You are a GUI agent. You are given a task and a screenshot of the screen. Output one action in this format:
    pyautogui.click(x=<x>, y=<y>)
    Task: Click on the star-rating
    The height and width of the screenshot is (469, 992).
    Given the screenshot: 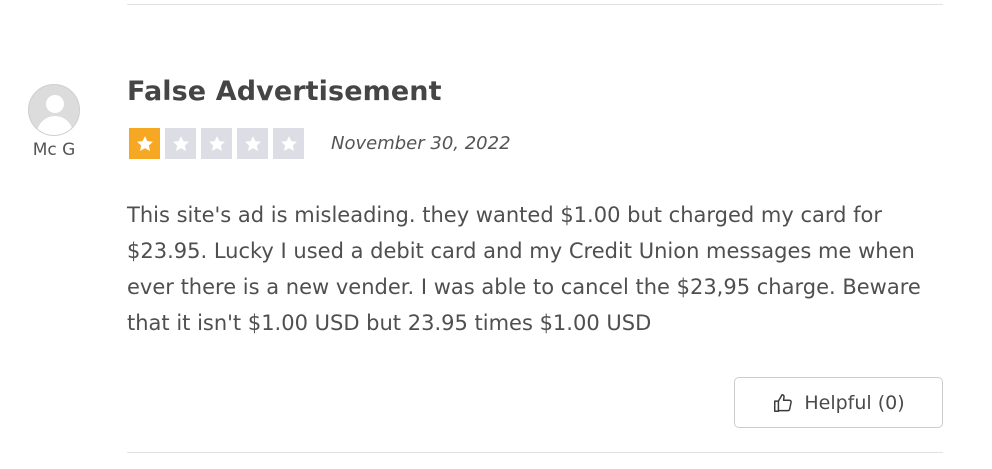 What is the action you would take?
    pyautogui.click(x=216, y=143)
    